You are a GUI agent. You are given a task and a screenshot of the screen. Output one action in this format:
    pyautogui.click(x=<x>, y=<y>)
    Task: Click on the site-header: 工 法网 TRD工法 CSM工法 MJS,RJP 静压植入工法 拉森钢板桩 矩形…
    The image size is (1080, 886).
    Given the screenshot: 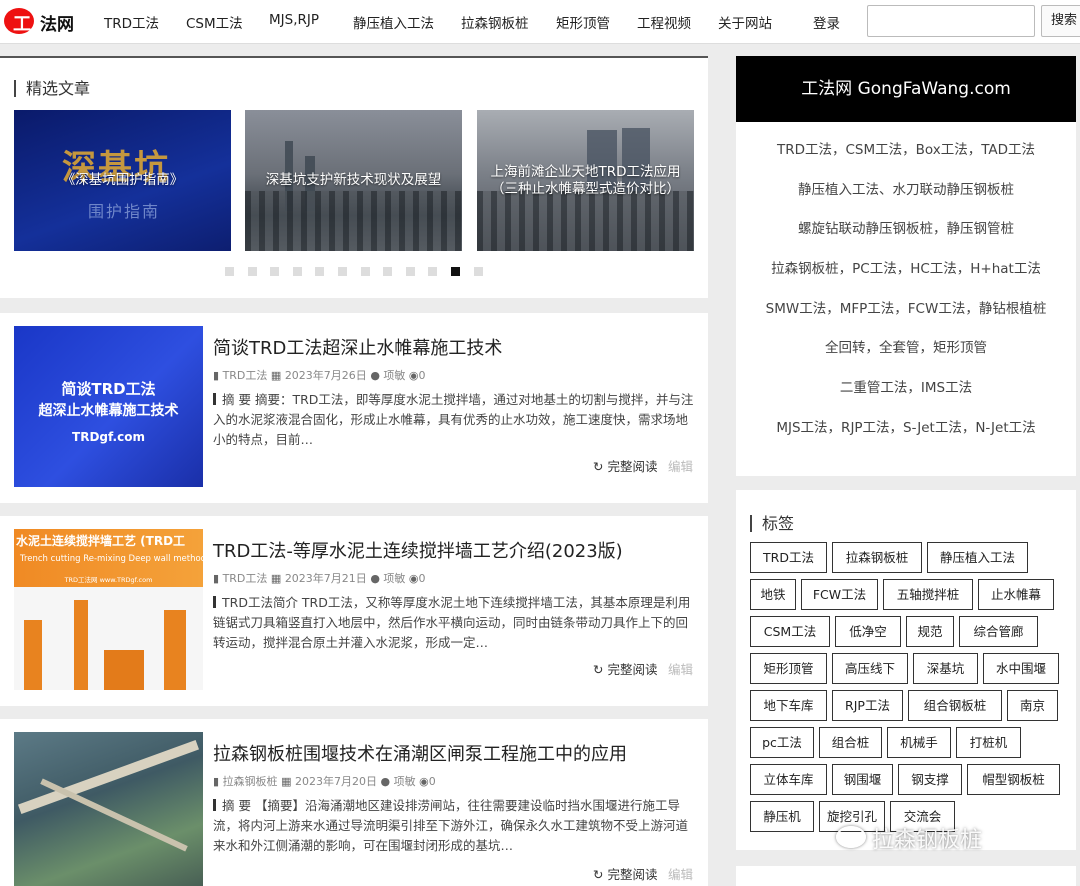 What is the action you would take?
    pyautogui.click(x=540, y=22)
    